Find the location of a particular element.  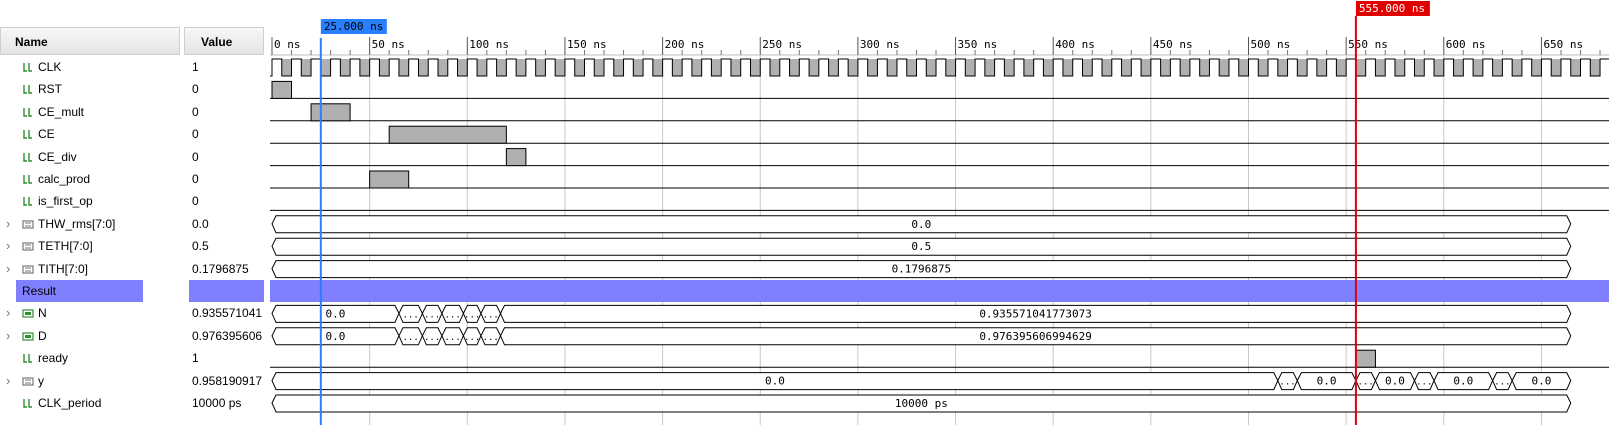

signal-row-result: Result is located at coordinates (92, 291).